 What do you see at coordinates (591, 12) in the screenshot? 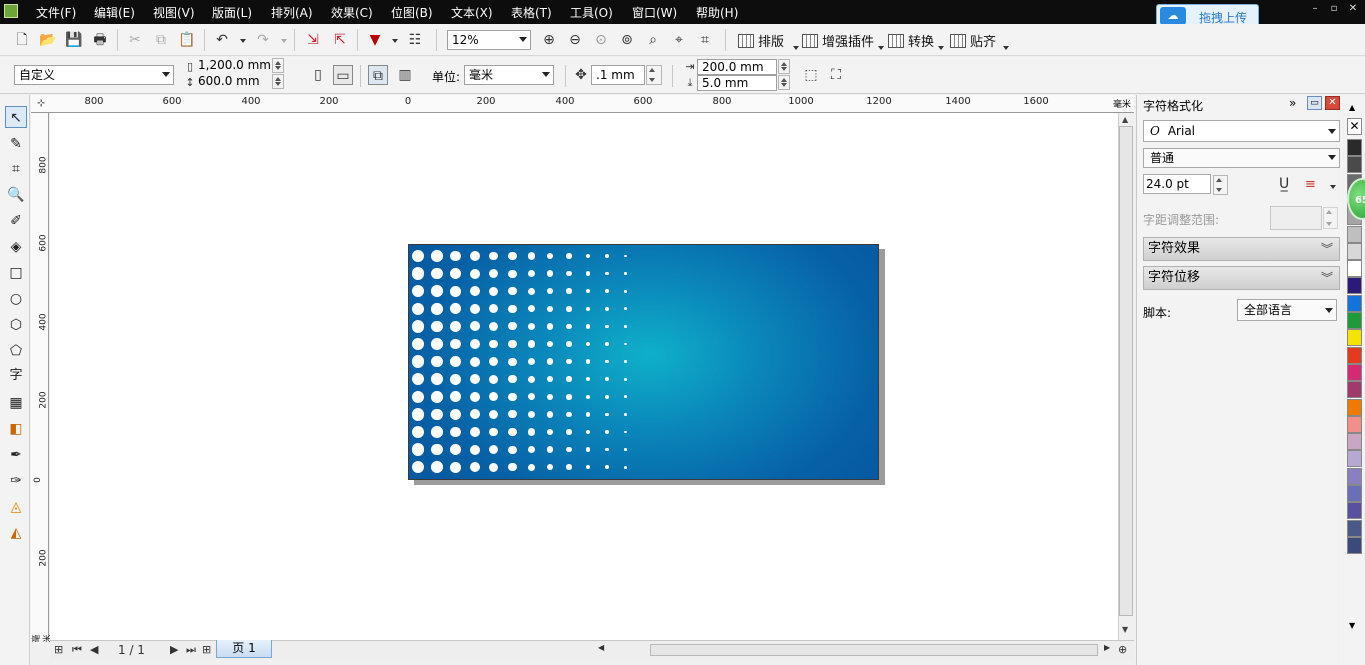
I see `menu-tools: 工具(O)` at bounding box center [591, 12].